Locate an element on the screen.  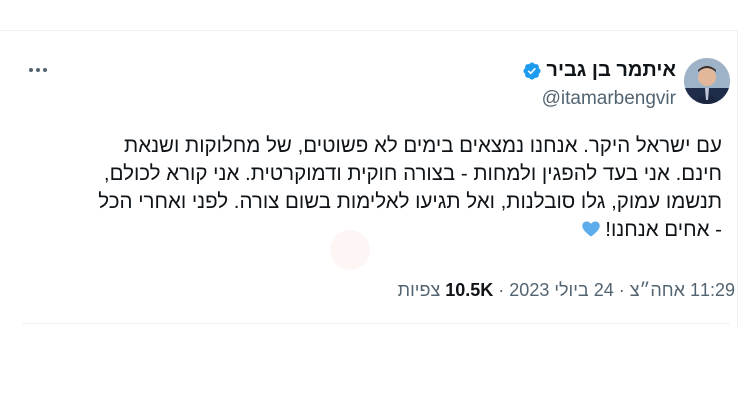
avatar-image is located at coordinates (707, 81).